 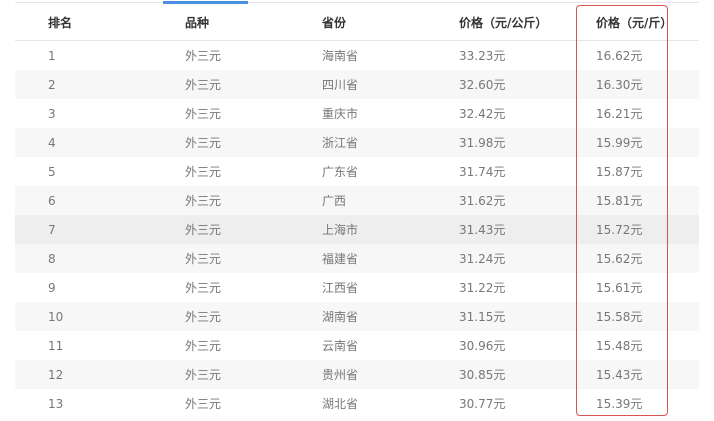 What do you see at coordinates (340, 404) in the screenshot?
I see `cell-province: 湖北省` at bounding box center [340, 404].